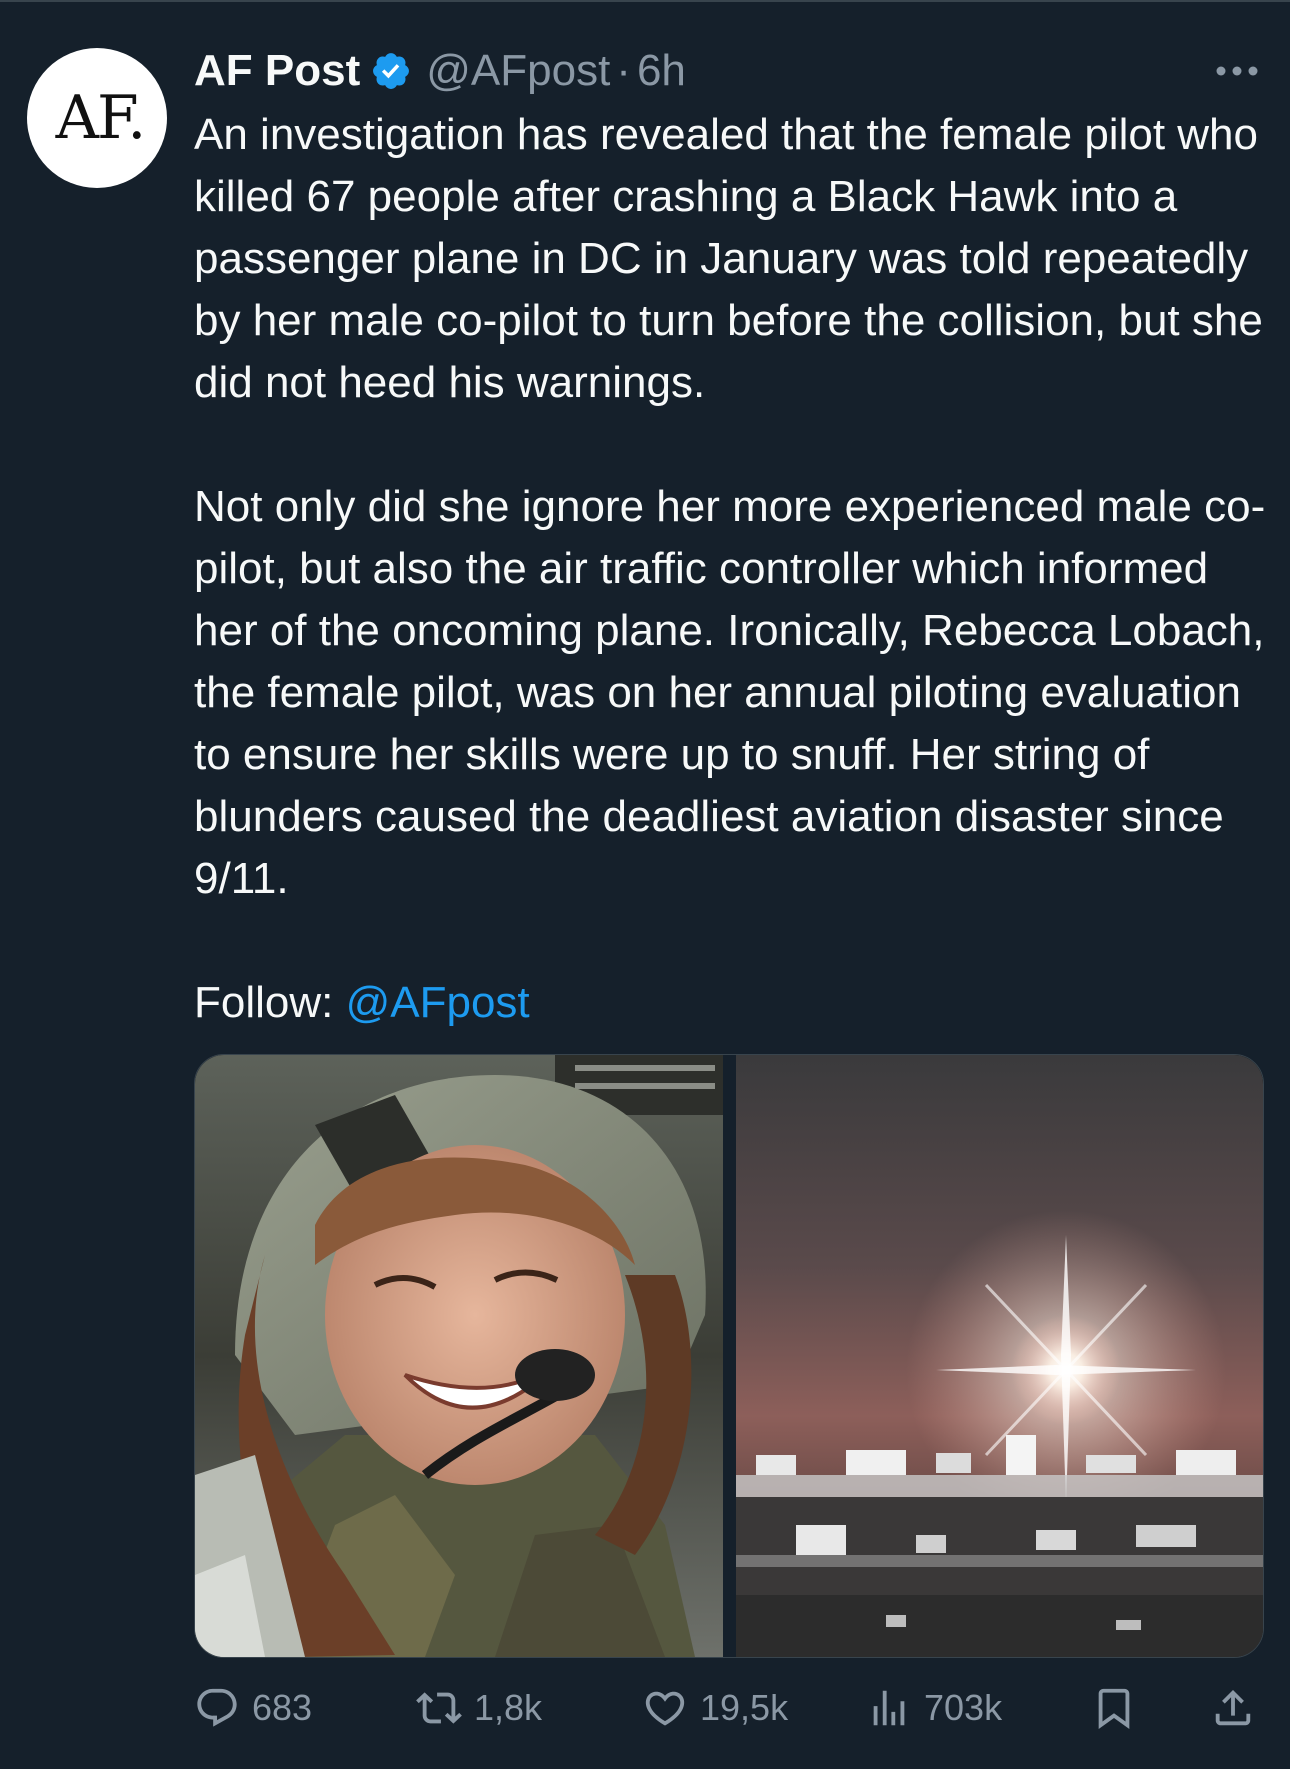 The height and width of the screenshot is (1769, 1290). What do you see at coordinates (508, 1707) in the screenshot?
I see `repost-count: 1,8k` at bounding box center [508, 1707].